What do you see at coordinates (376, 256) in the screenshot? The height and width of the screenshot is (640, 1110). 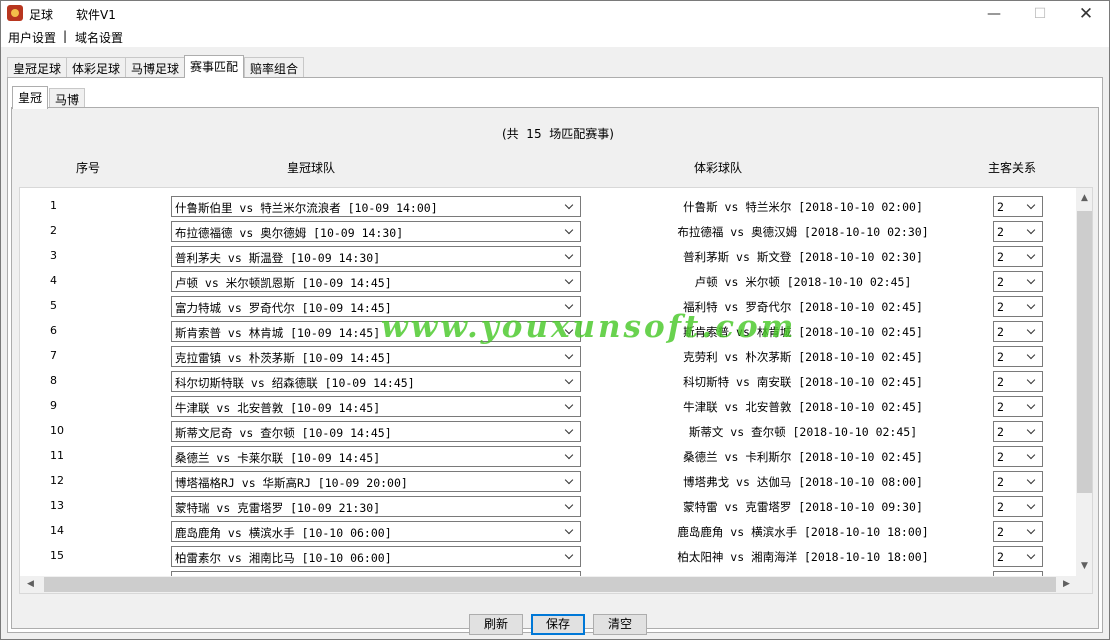 I see `crown-team-select: 普利茅夫 vs 斯温登 [10-09 14:30]` at bounding box center [376, 256].